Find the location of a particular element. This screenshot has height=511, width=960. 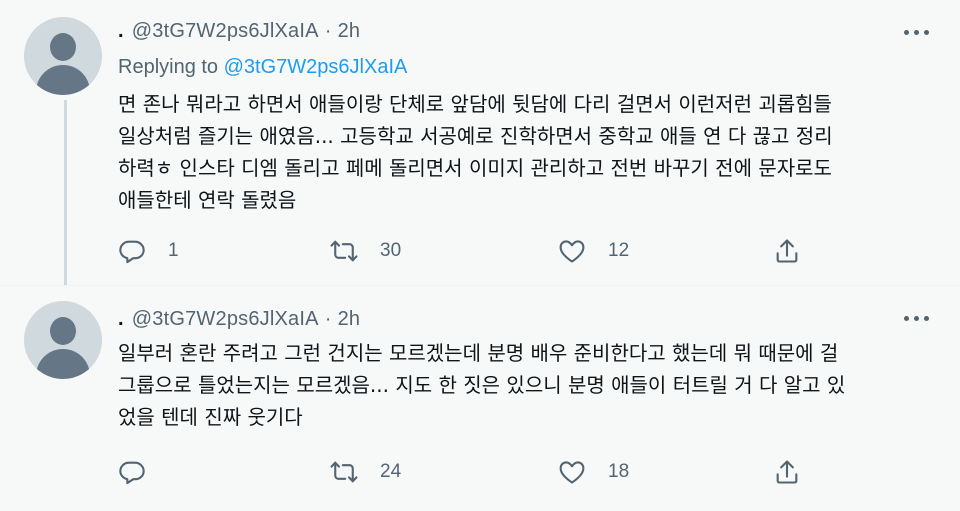

reply-button: 1 is located at coordinates (148, 251).